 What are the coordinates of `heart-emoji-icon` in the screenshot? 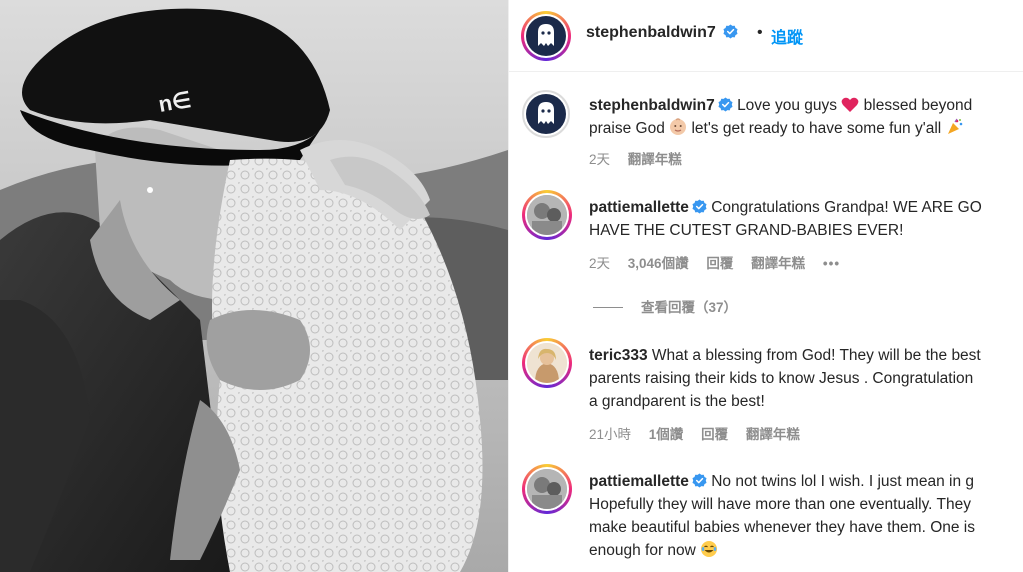 It's located at (850, 104).